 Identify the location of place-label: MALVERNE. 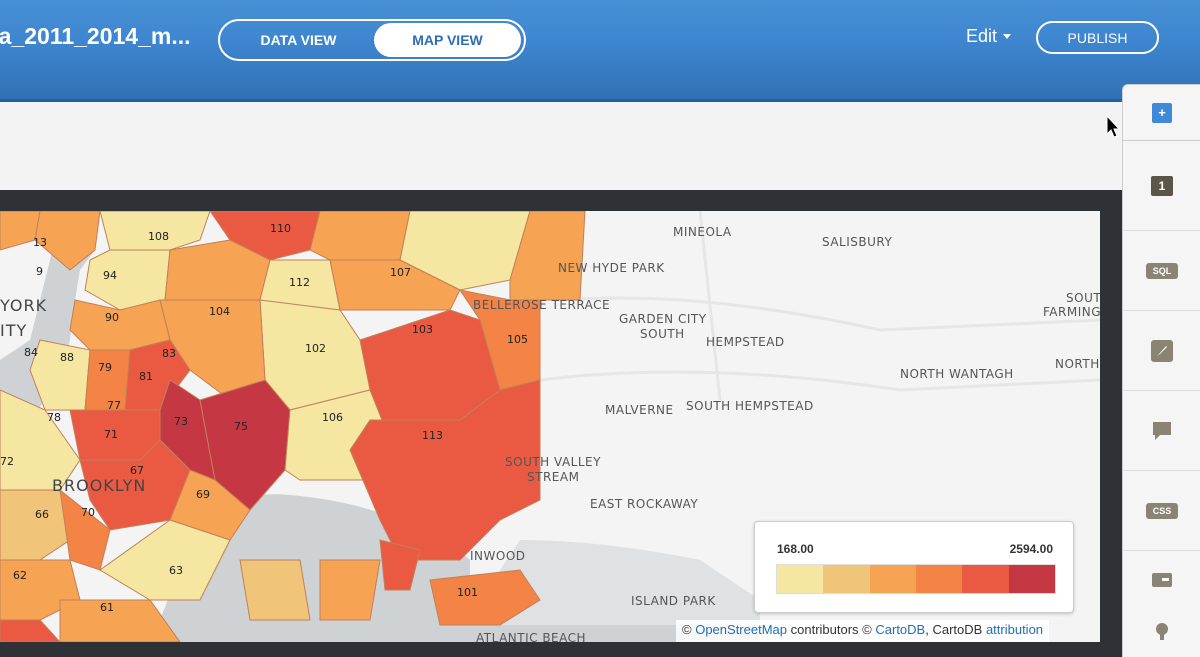
(639, 410).